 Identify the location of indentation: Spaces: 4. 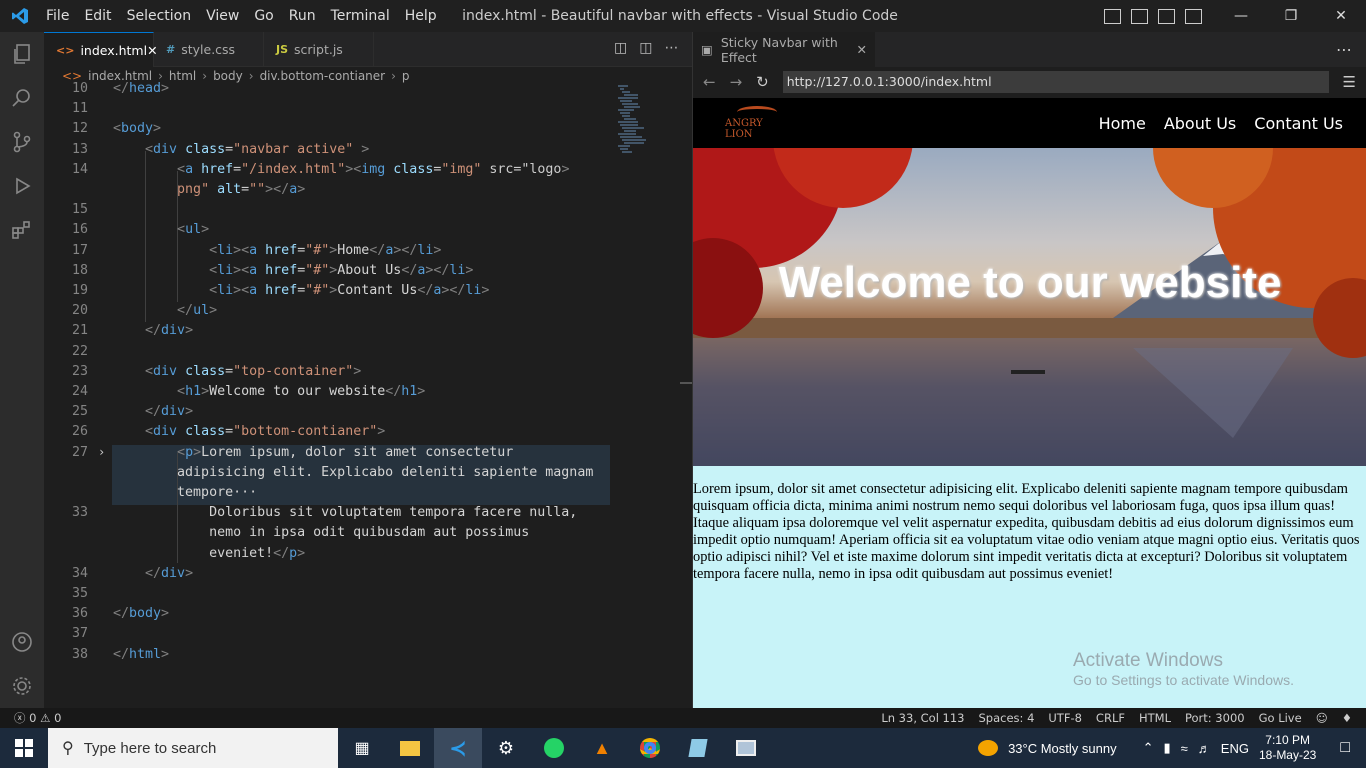
(1007, 718).